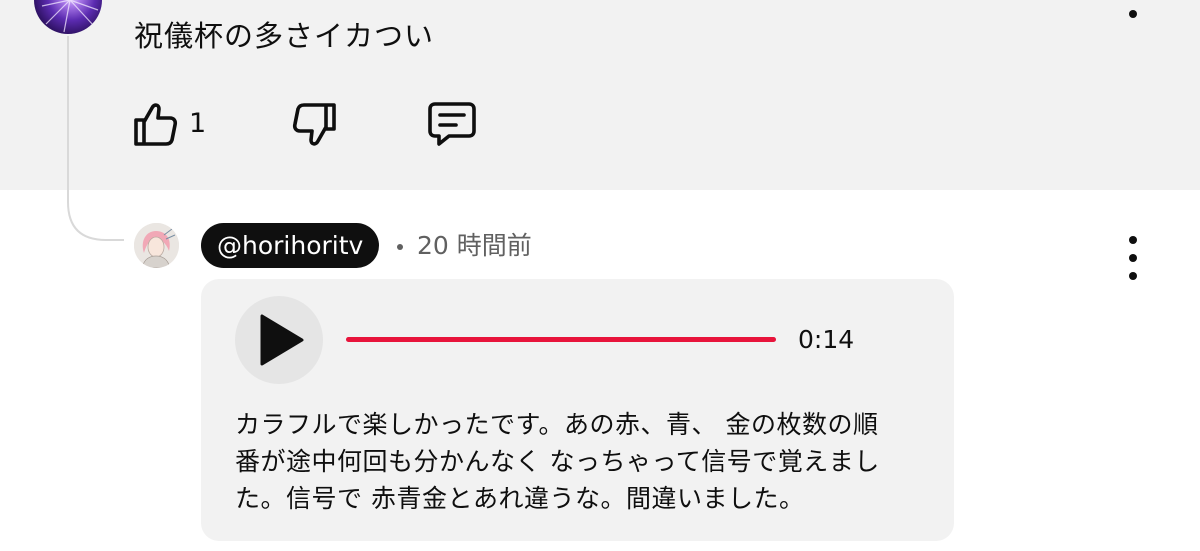 The height and width of the screenshot is (551, 1200). I want to click on play-button, so click(279, 340).